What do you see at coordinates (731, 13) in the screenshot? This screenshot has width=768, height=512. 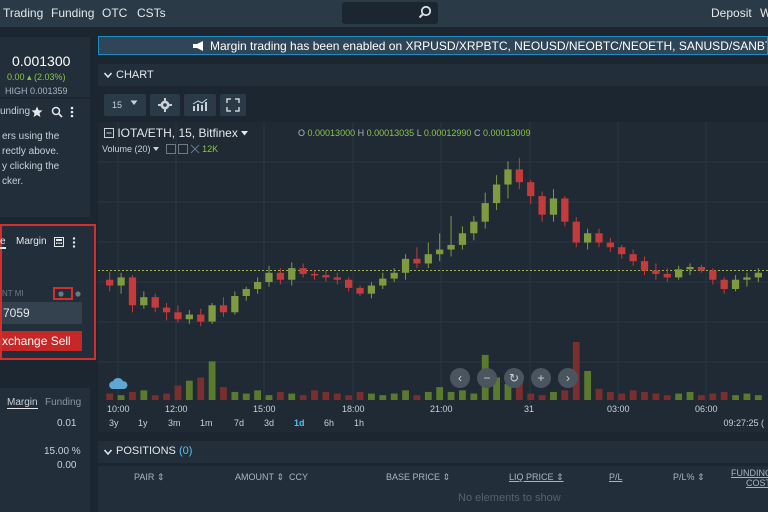 I see `nav-deposit: Deposit` at bounding box center [731, 13].